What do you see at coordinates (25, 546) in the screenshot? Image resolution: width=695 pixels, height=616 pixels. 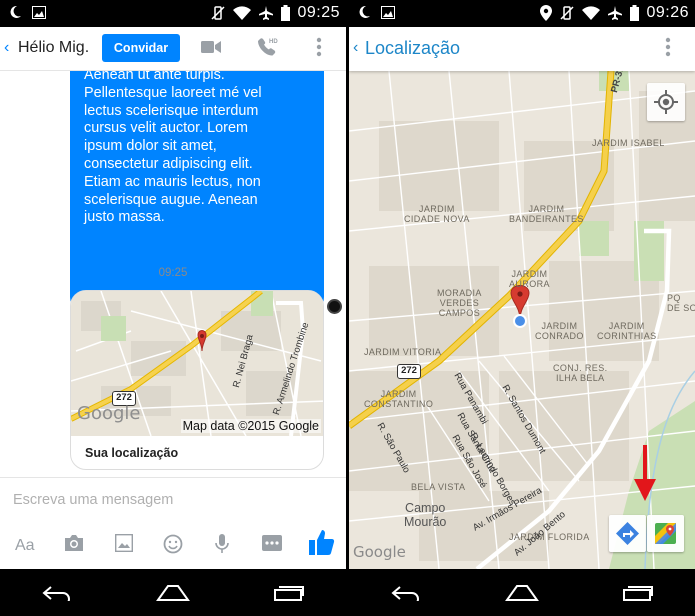 I see `text-format-button: Aa` at bounding box center [25, 546].